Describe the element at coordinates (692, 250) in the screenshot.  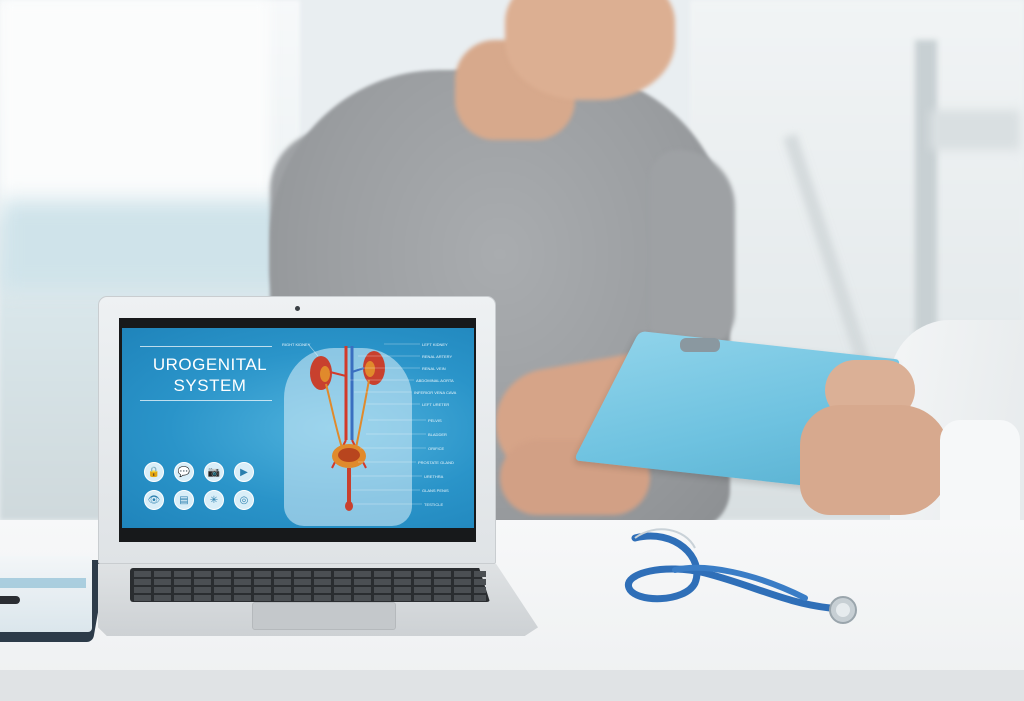
I see `patient-right-arm` at that location.